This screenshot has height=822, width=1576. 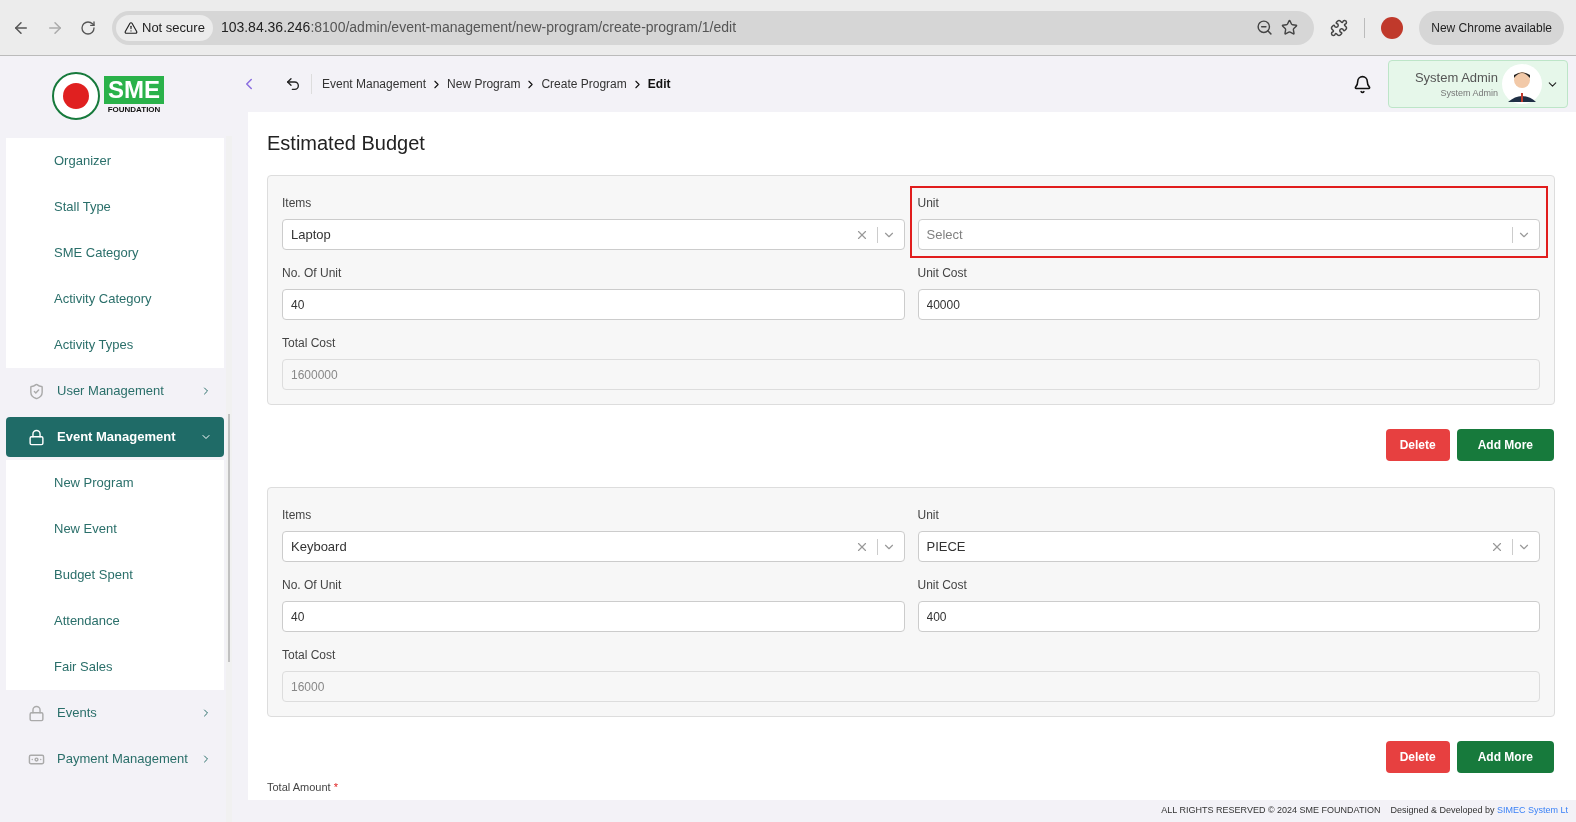 I want to click on input-field: 400, so click(x=1228, y=616).